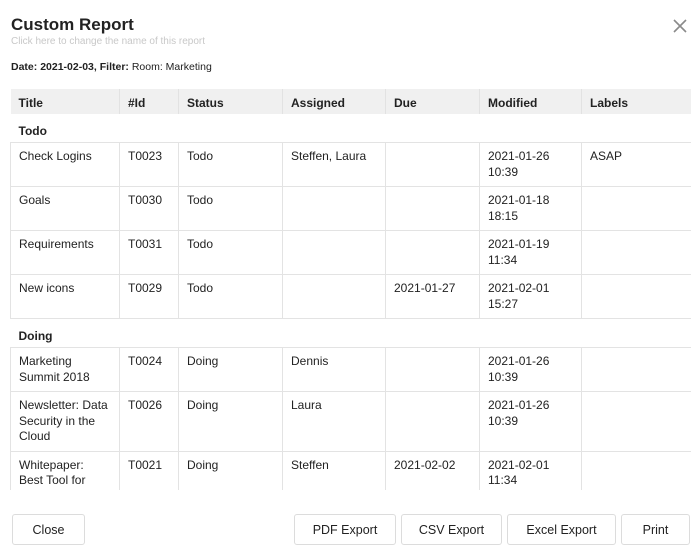 The width and height of the screenshot is (700, 558). I want to click on cell-id: T0031, so click(149, 252).